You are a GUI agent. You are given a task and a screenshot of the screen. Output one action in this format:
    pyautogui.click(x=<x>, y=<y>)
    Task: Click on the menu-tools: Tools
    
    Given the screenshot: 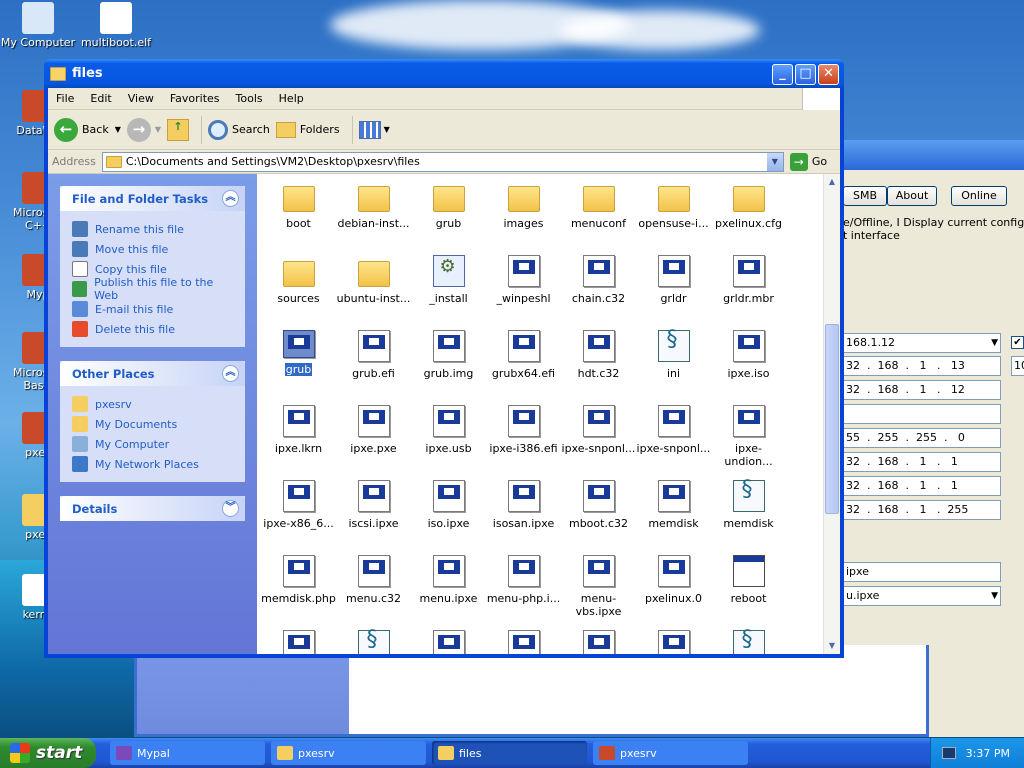 What is the action you would take?
    pyautogui.click(x=249, y=98)
    